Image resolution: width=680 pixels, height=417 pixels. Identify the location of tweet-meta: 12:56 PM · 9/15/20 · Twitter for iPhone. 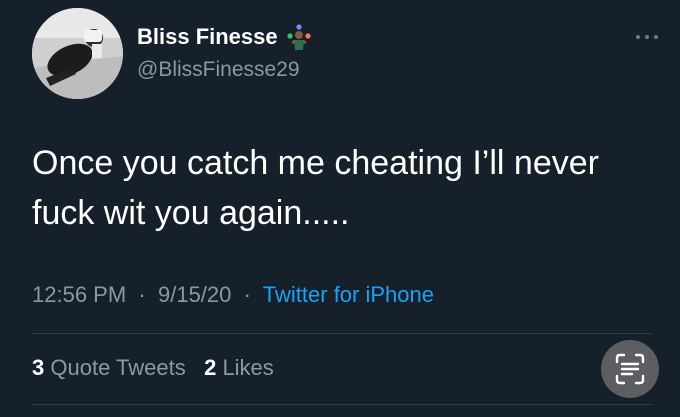
(233, 295).